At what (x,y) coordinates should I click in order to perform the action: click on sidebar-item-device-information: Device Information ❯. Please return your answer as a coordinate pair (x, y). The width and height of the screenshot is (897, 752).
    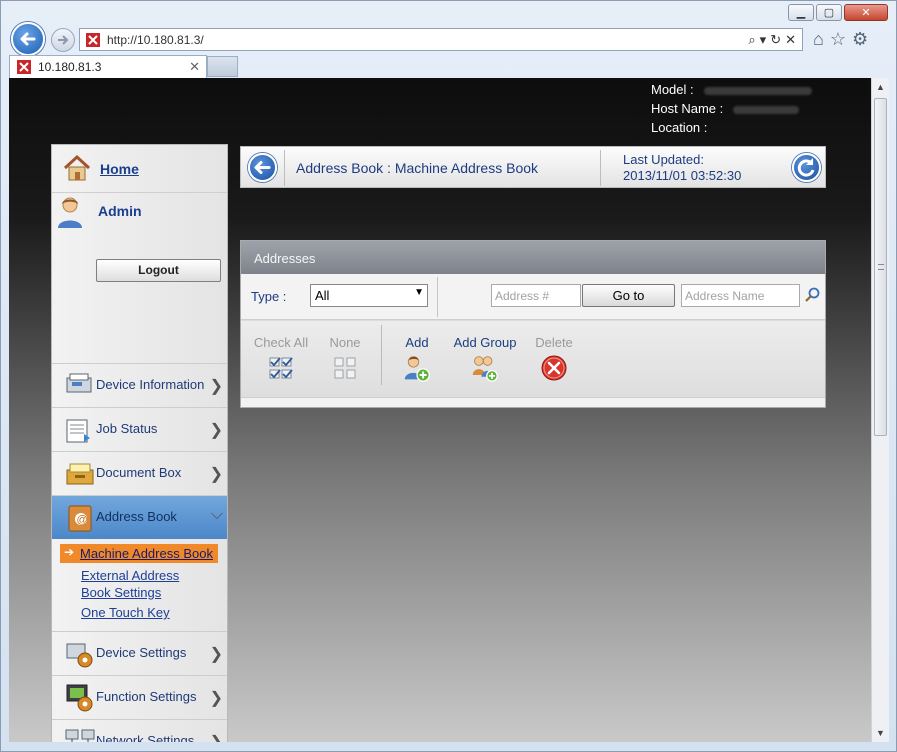
    Looking at the image, I should click on (139, 385).